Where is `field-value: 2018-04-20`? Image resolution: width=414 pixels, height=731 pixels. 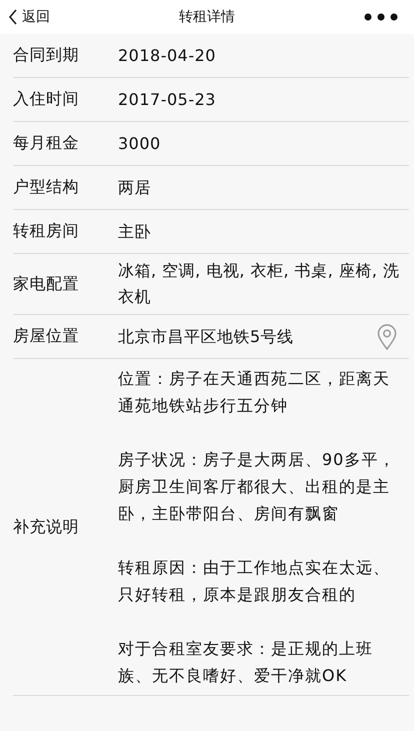
field-value: 2018-04-20 is located at coordinates (167, 55).